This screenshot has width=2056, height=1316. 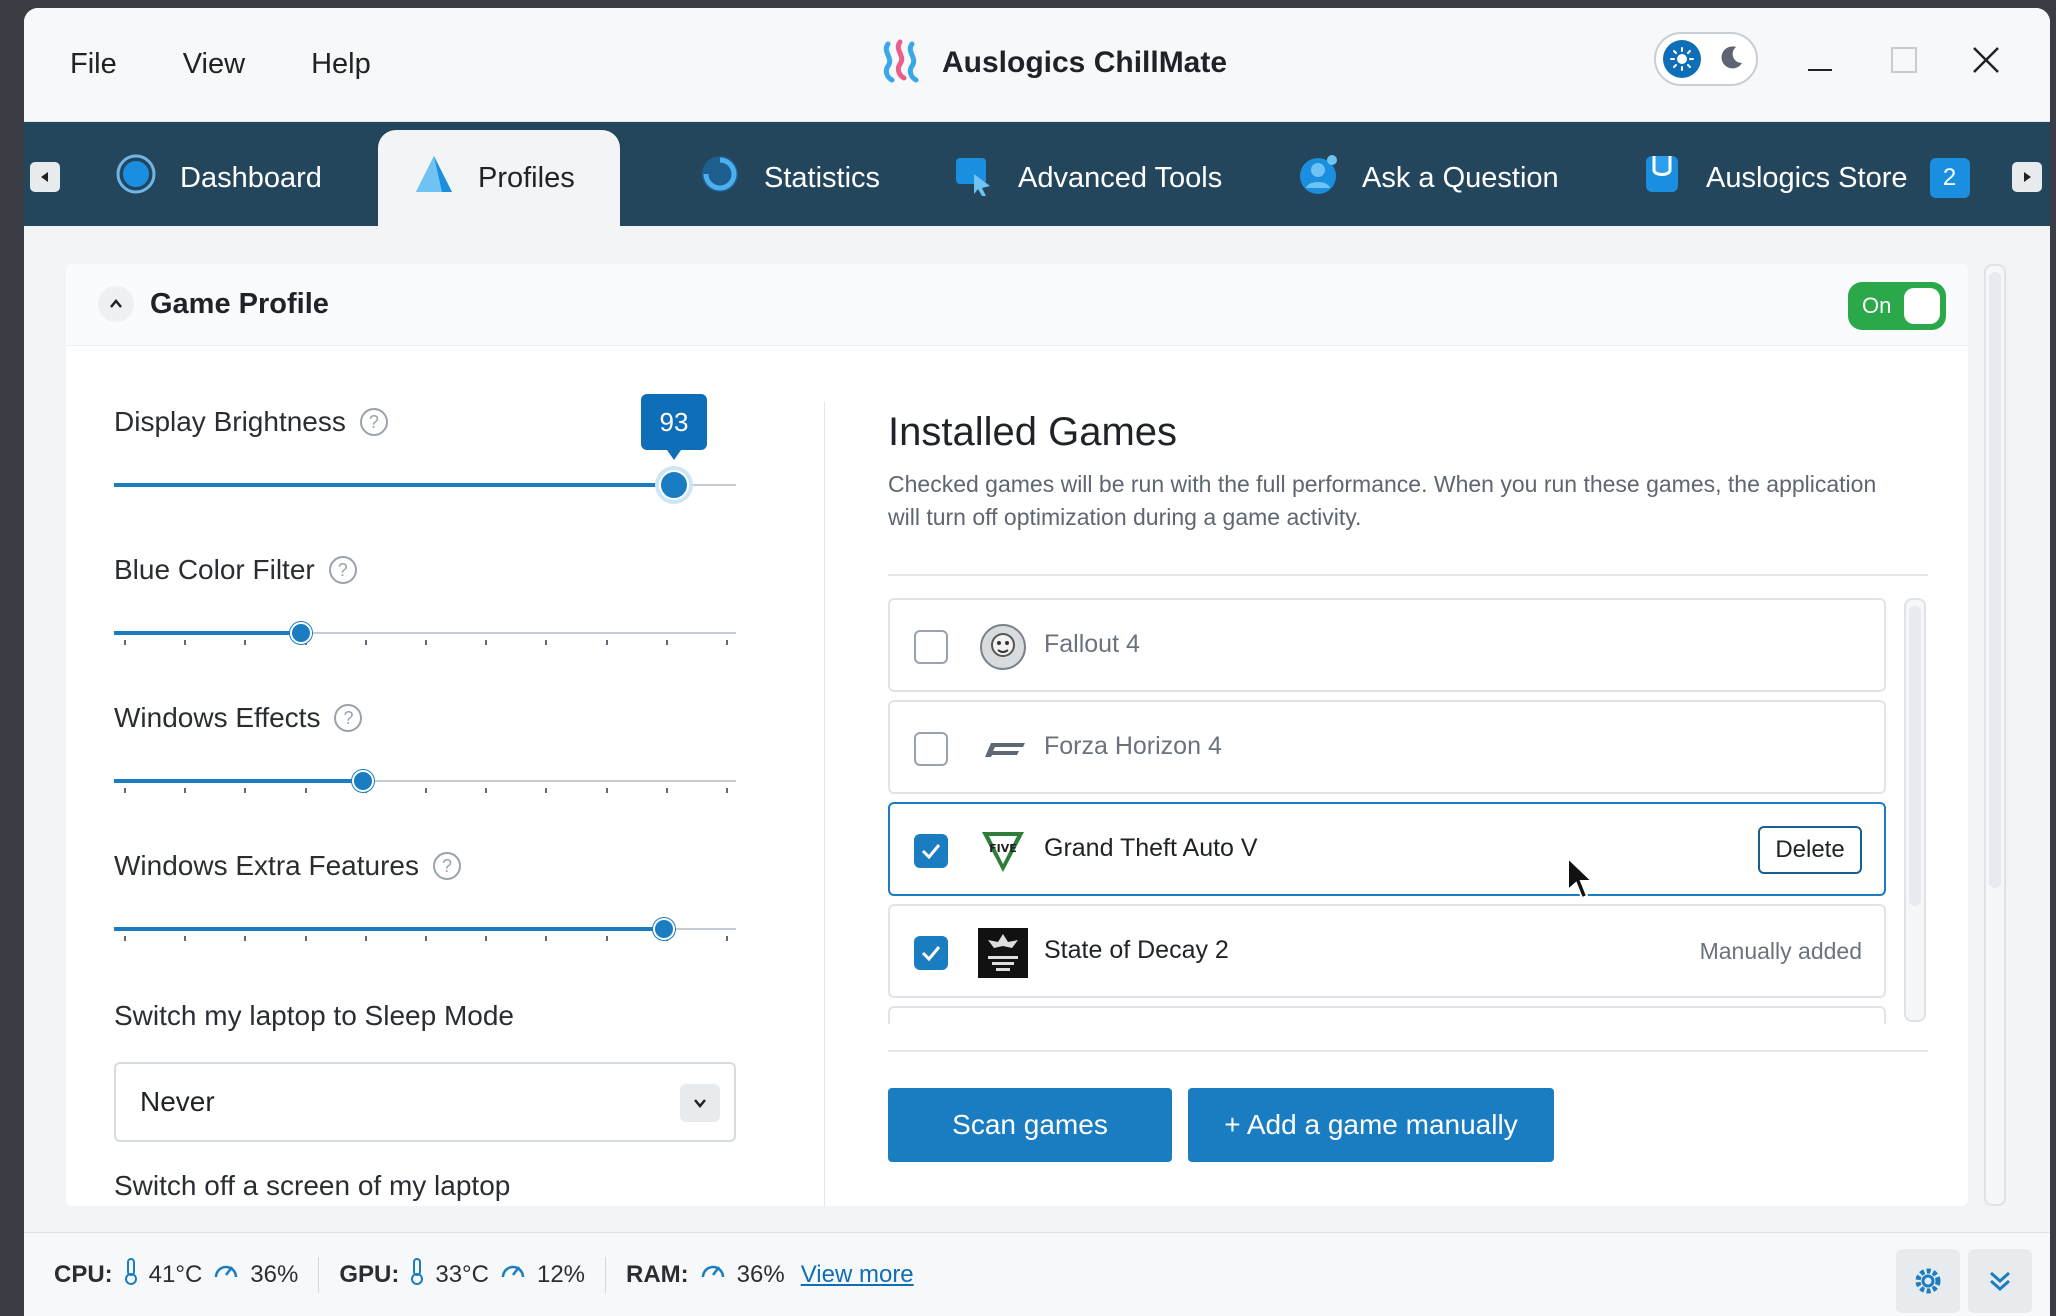 I want to click on menu-view: View, so click(x=214, y=64).